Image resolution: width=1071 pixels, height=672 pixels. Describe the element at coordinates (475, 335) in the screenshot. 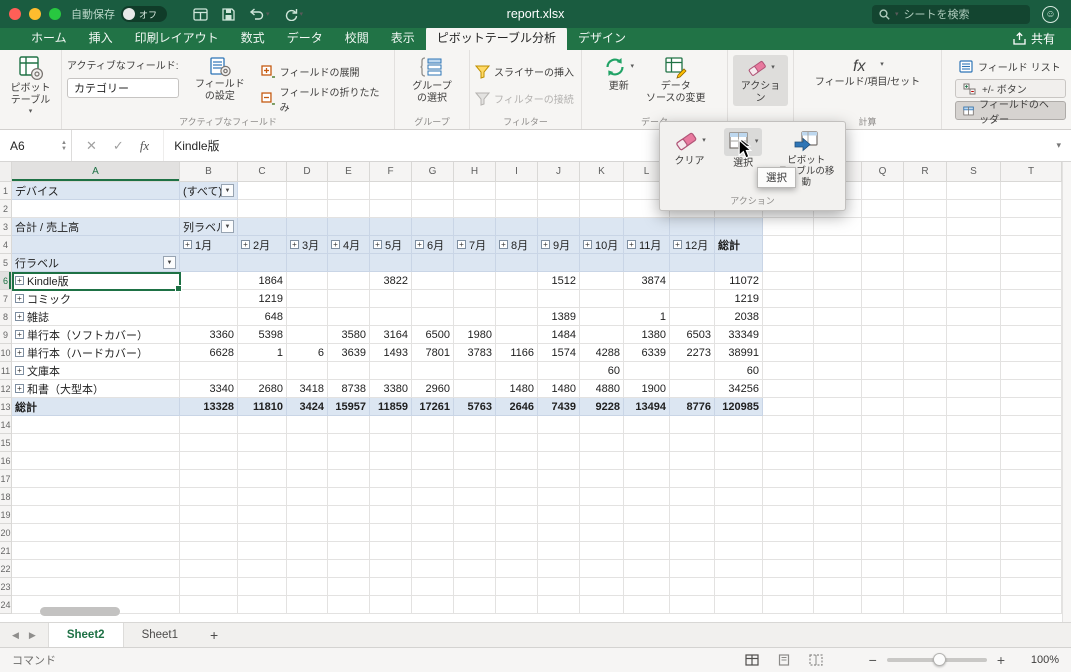

I see `cell-H9: 1980` at that location.